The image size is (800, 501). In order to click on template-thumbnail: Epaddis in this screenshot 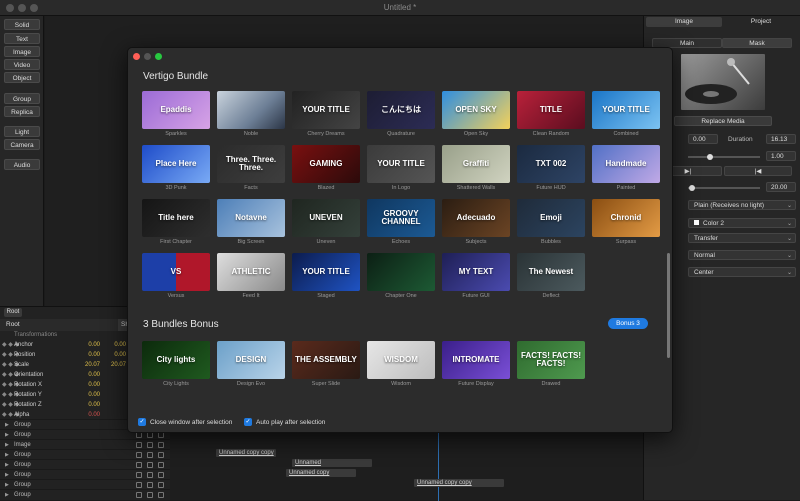, I will do `click(176, 110)`.